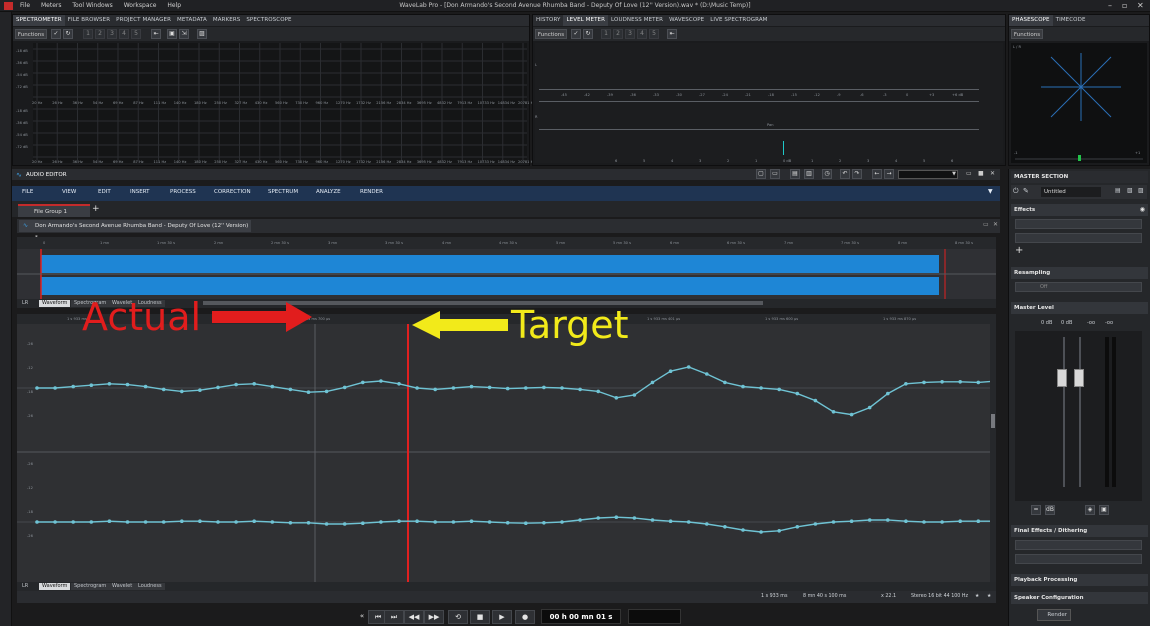 This screenshot has width=1150, height=626. What do you see at coordinates (672, 34) in the screenshot?
I see `skip-start-icon: ⇤` at bounding box center [672, 34].